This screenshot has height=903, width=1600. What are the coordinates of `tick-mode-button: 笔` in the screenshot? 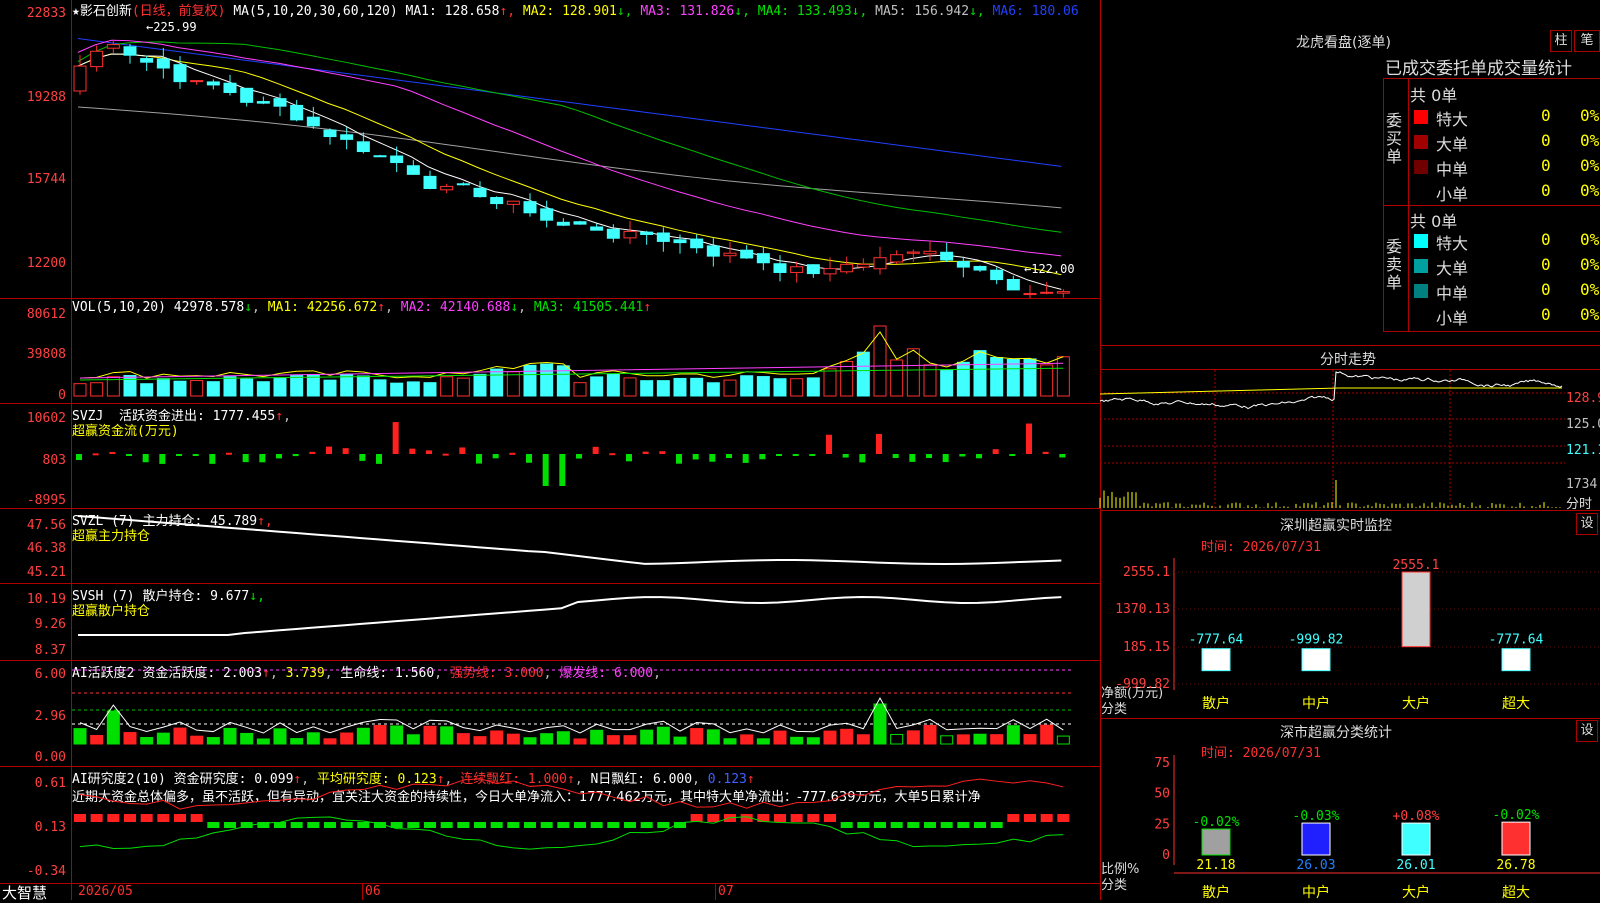 It's located at (1587, 41).